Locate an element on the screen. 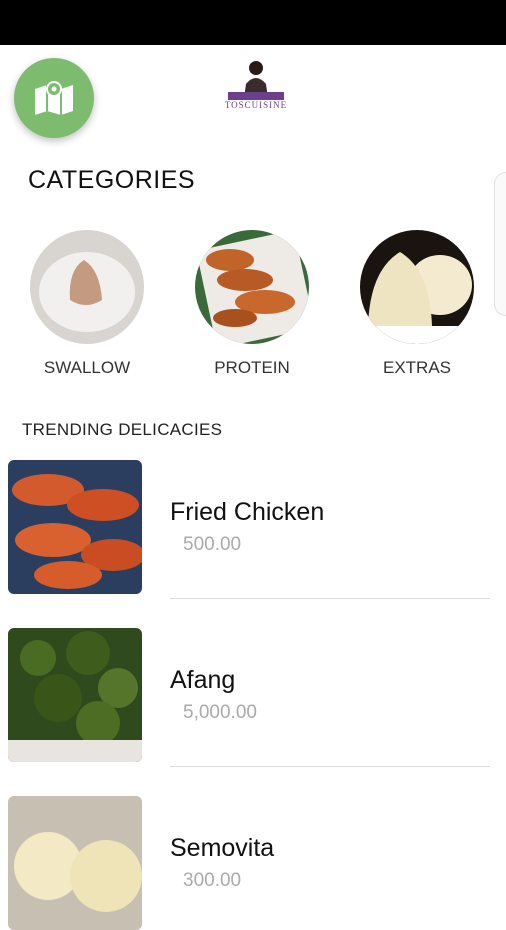 The width and height of the screenshot is (506, 930). category-swallow is located at coordinates (87, 287).